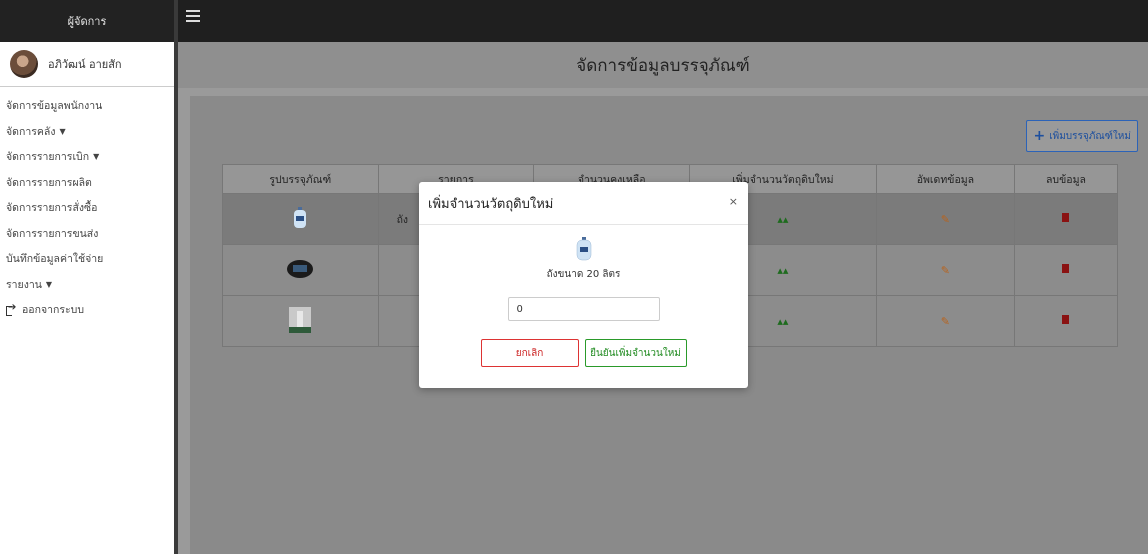 This screenshot has width=1148, height=554. I want to click on sidebar-item-orders: จัดการรายการสั่งซื้อ, so click(87, 208).